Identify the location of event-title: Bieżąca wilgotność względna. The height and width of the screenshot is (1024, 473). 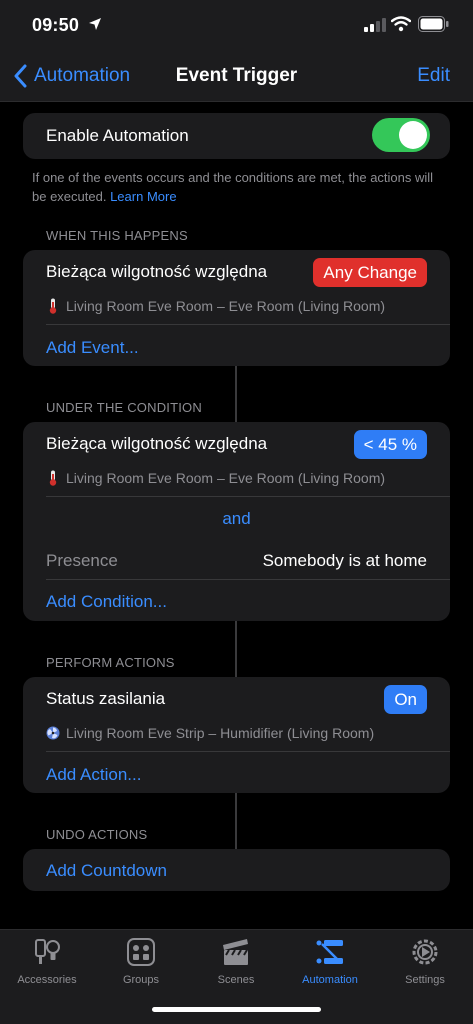
(157, 271).